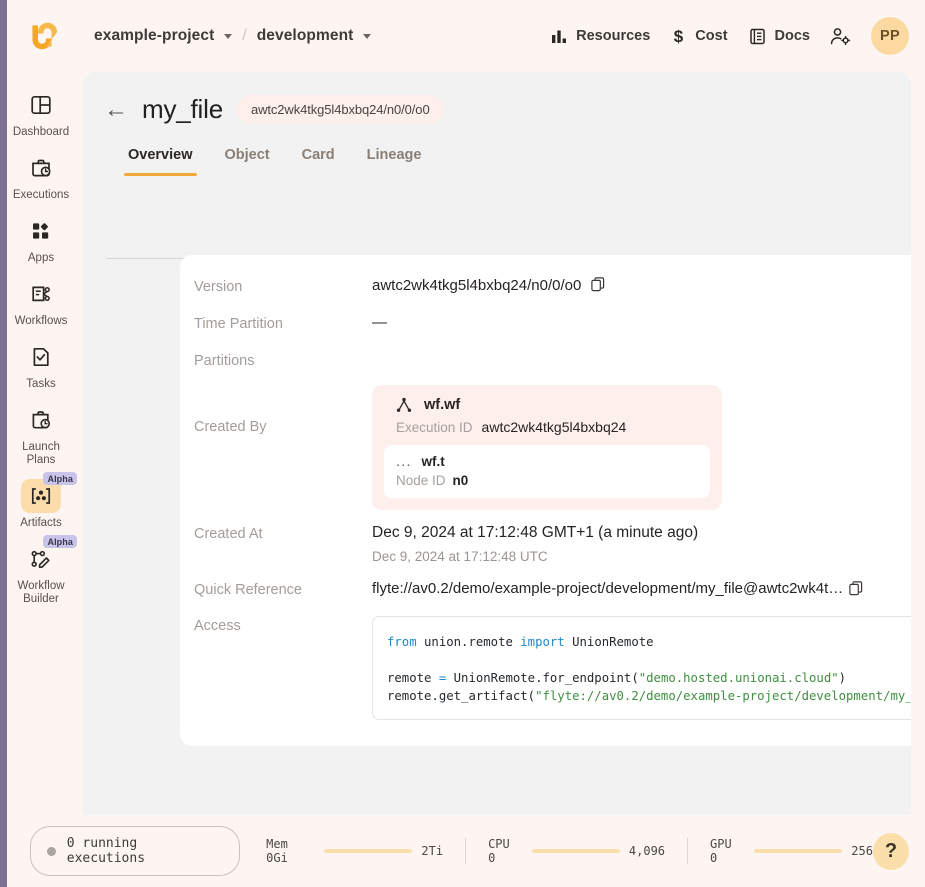 Image resolution: width=925 pixels, height=887 pixels. What do you see at coordinates (224, 361) in the screenshot?
I see `partitions-label: Partitions` at bounding box center [224, 361].